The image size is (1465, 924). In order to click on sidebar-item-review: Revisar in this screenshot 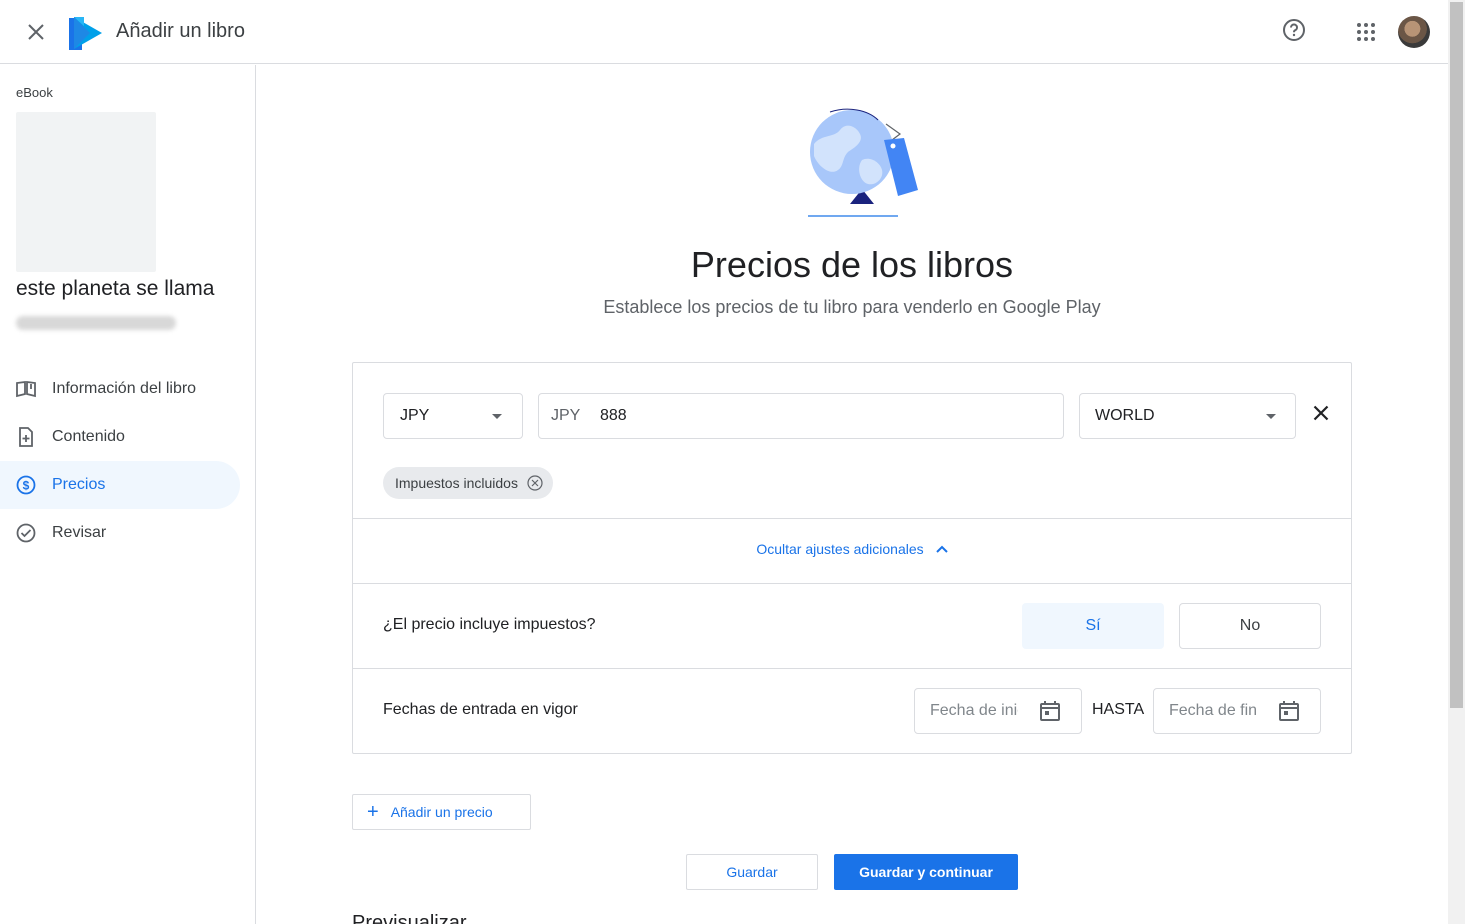, I will do `click(120, 533)`.